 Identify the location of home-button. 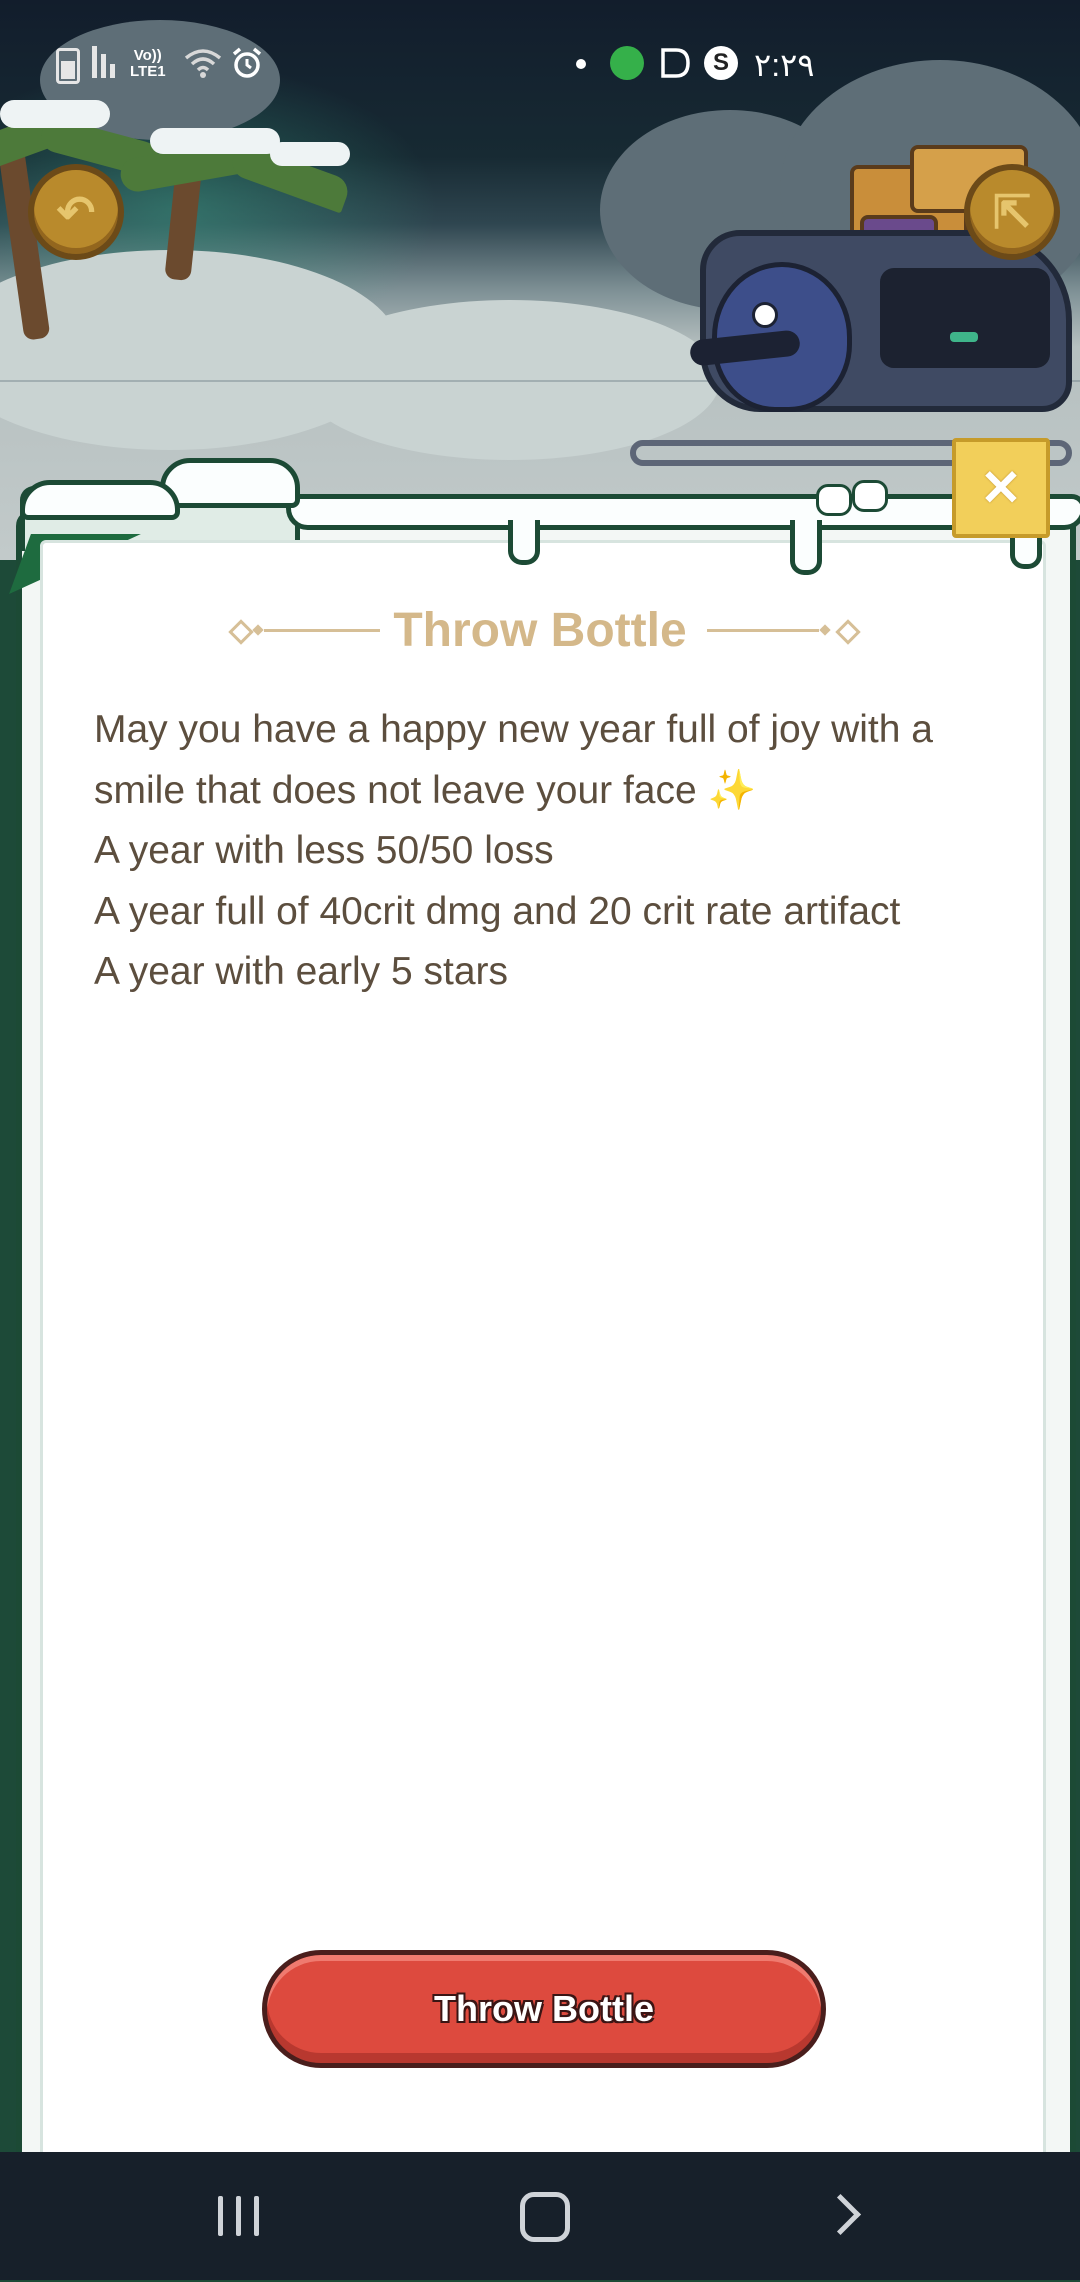
(545, 2217).